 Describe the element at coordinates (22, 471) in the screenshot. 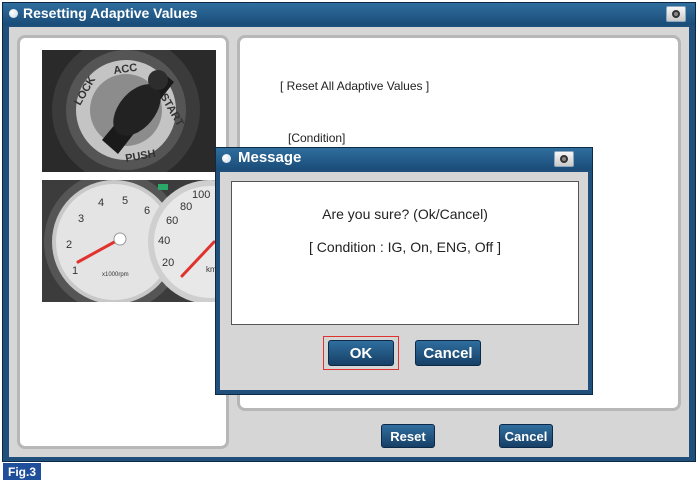

I see `figure-label: Fig.3` at that location.